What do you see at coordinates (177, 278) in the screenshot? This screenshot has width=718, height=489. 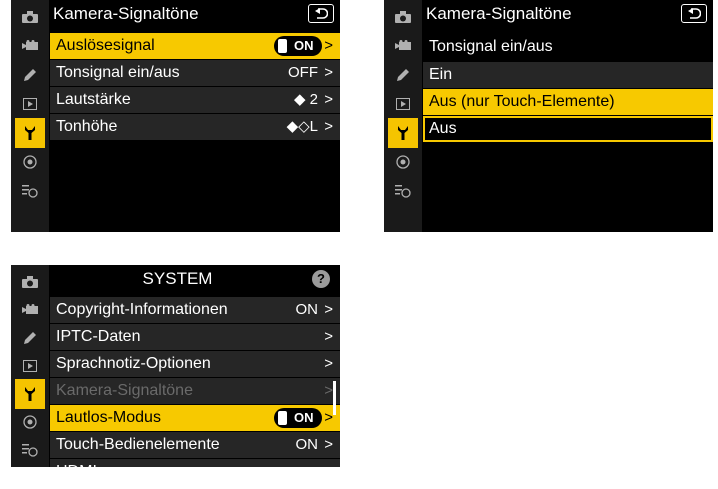 I see `menu-title: SYSTEM` at bounding box center [177, 278].